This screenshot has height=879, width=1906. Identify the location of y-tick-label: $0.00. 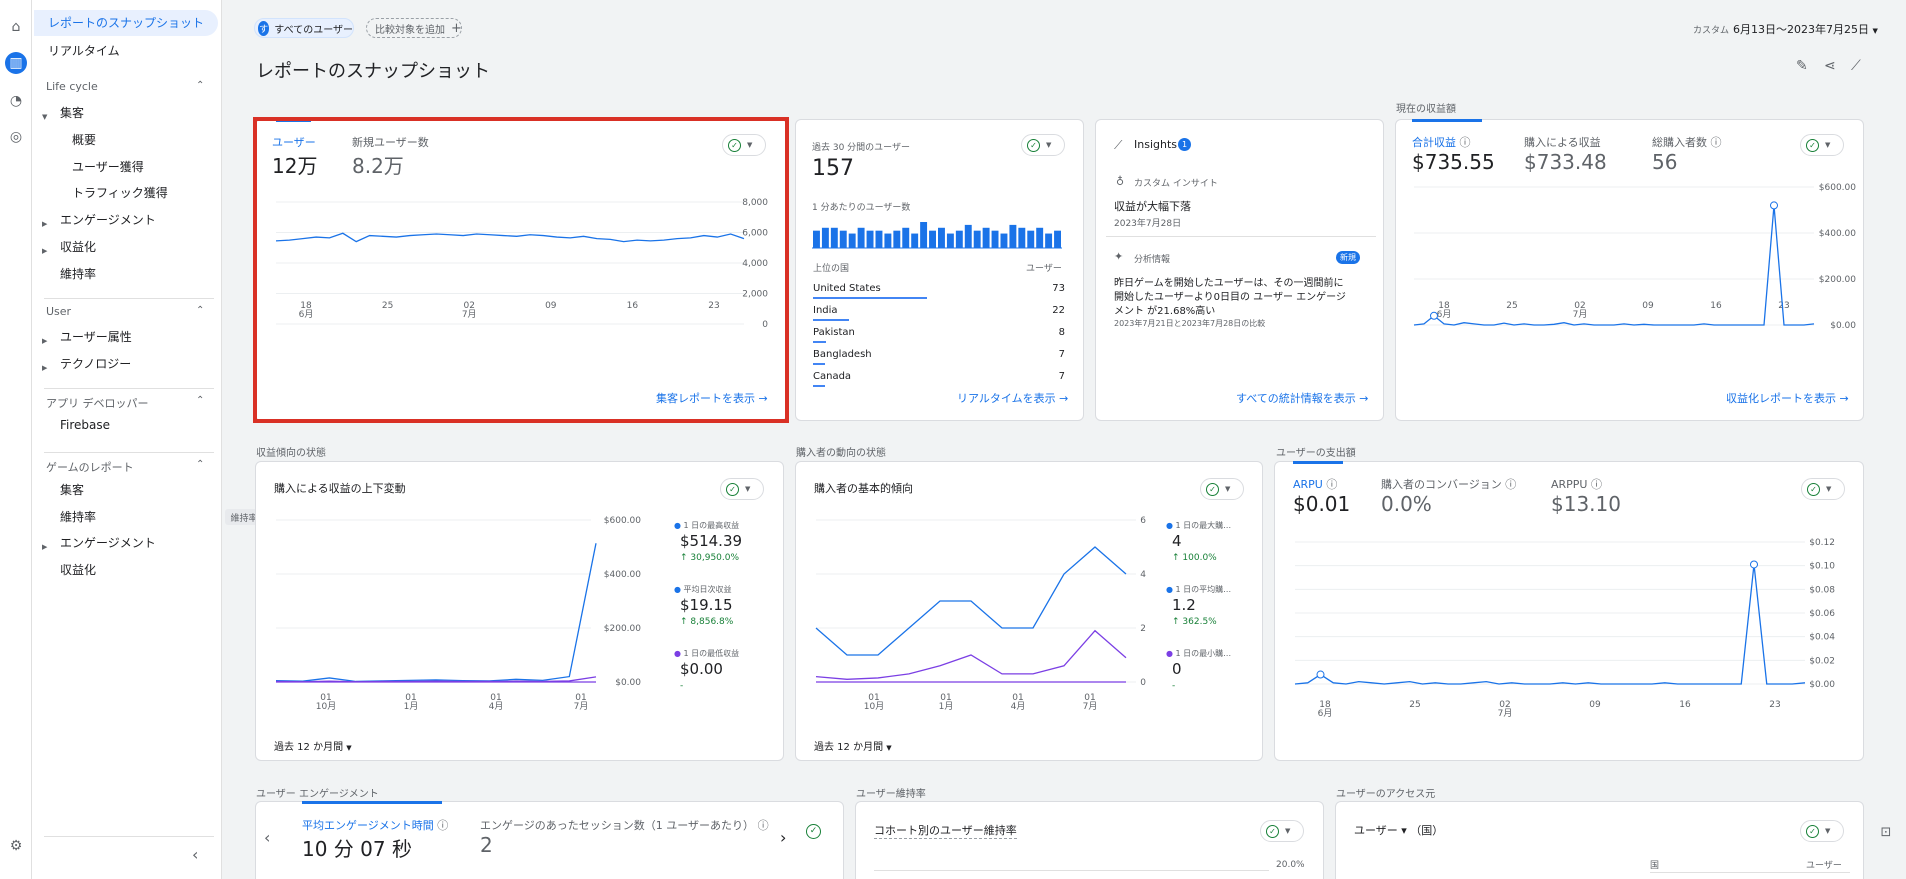
(628, 683).